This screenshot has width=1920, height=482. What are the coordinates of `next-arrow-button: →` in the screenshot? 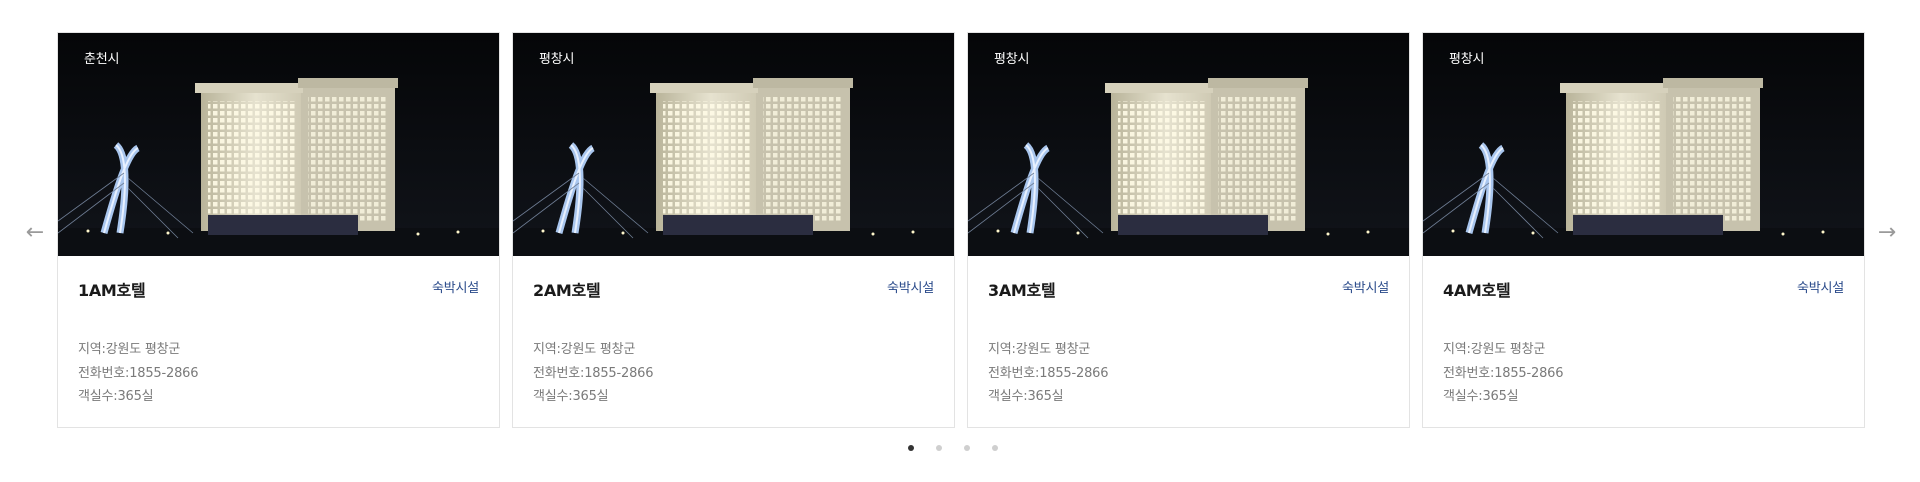 It's located at (1887, 233).